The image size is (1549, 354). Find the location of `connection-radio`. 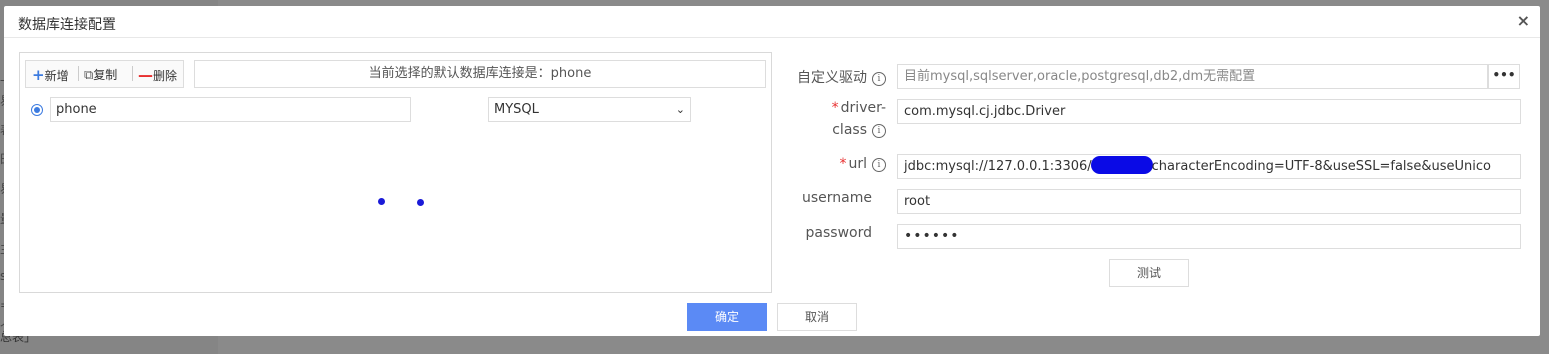

connection-radio is located at coordinates (37, 110).